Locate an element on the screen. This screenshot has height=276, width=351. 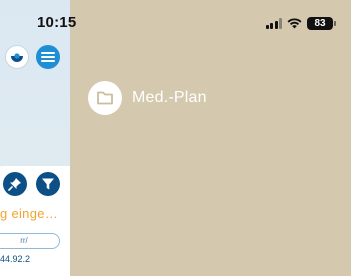
menu-button is located at coordinates (48, 57).